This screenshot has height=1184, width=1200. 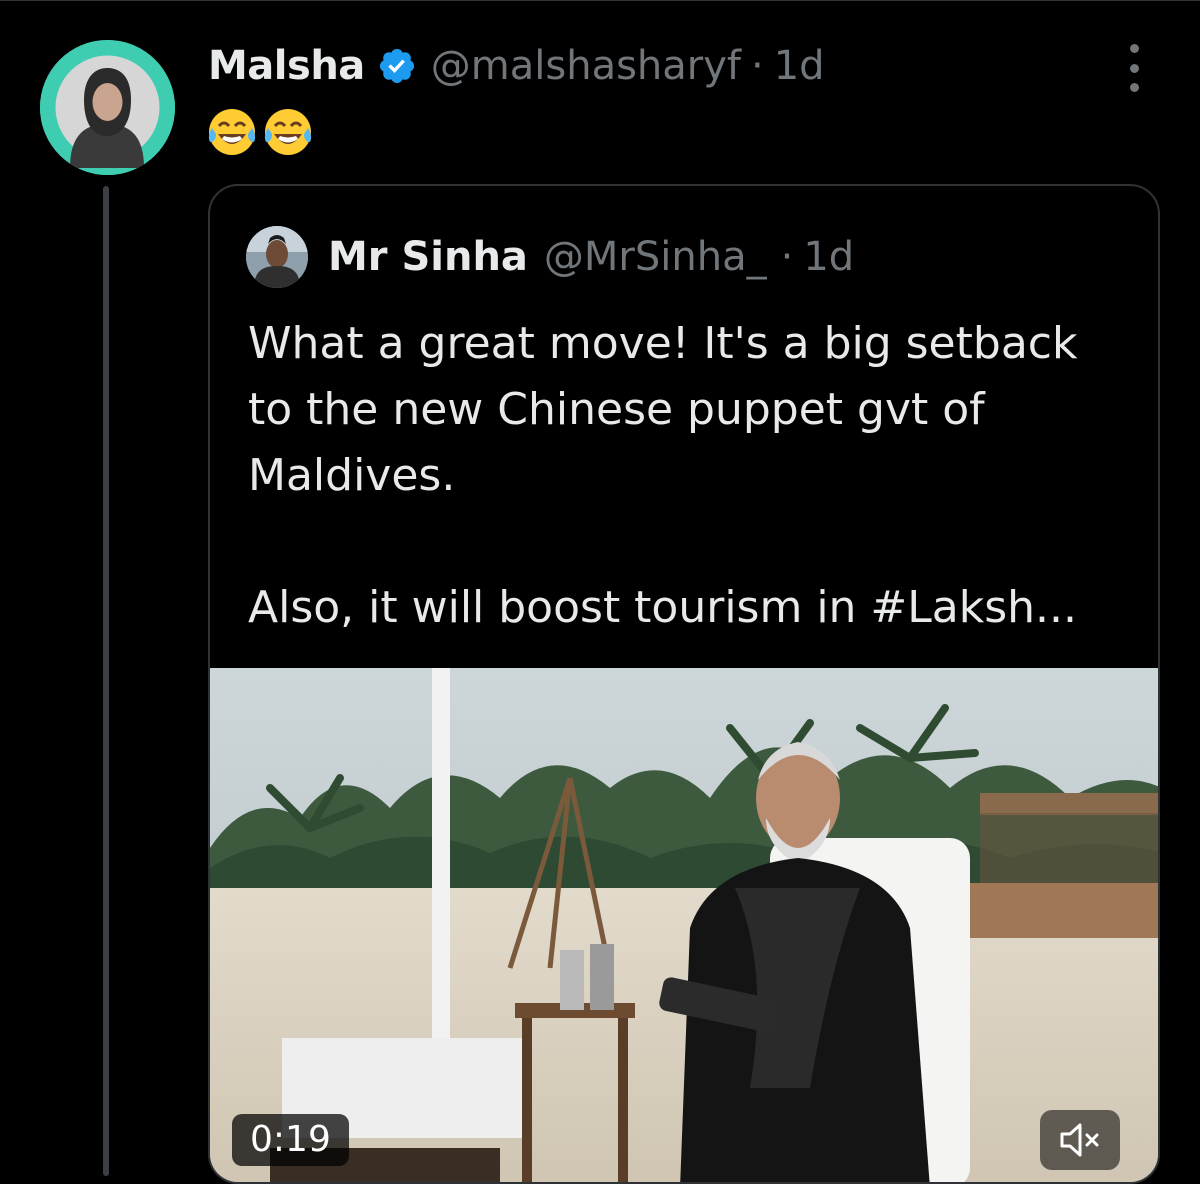 I want to click on mute-toggle-button, so click(x=1080, y=1140).